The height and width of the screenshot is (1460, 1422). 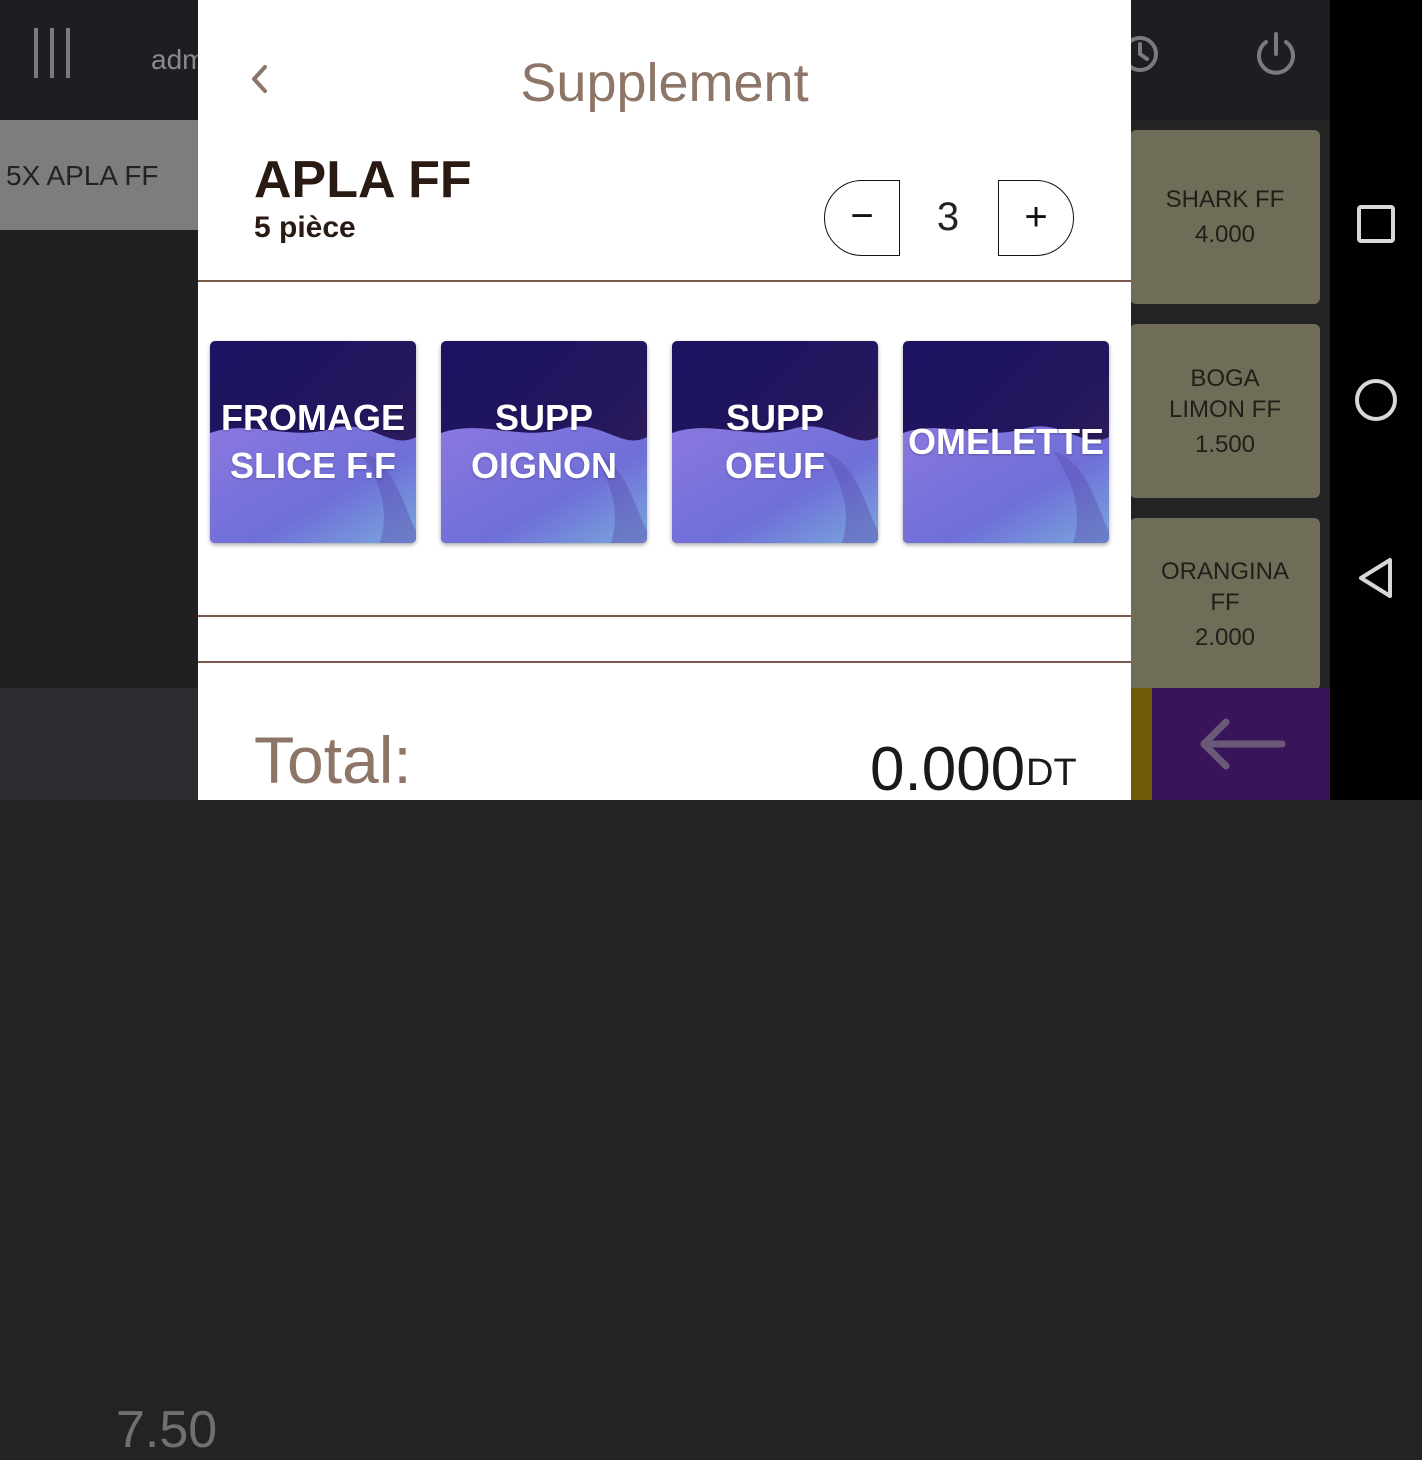 What do you see at coordinates (1225, 393) in the screenshot?
I see `product-name: BOGA LIMON FF` at bounding box center [1225, 393].